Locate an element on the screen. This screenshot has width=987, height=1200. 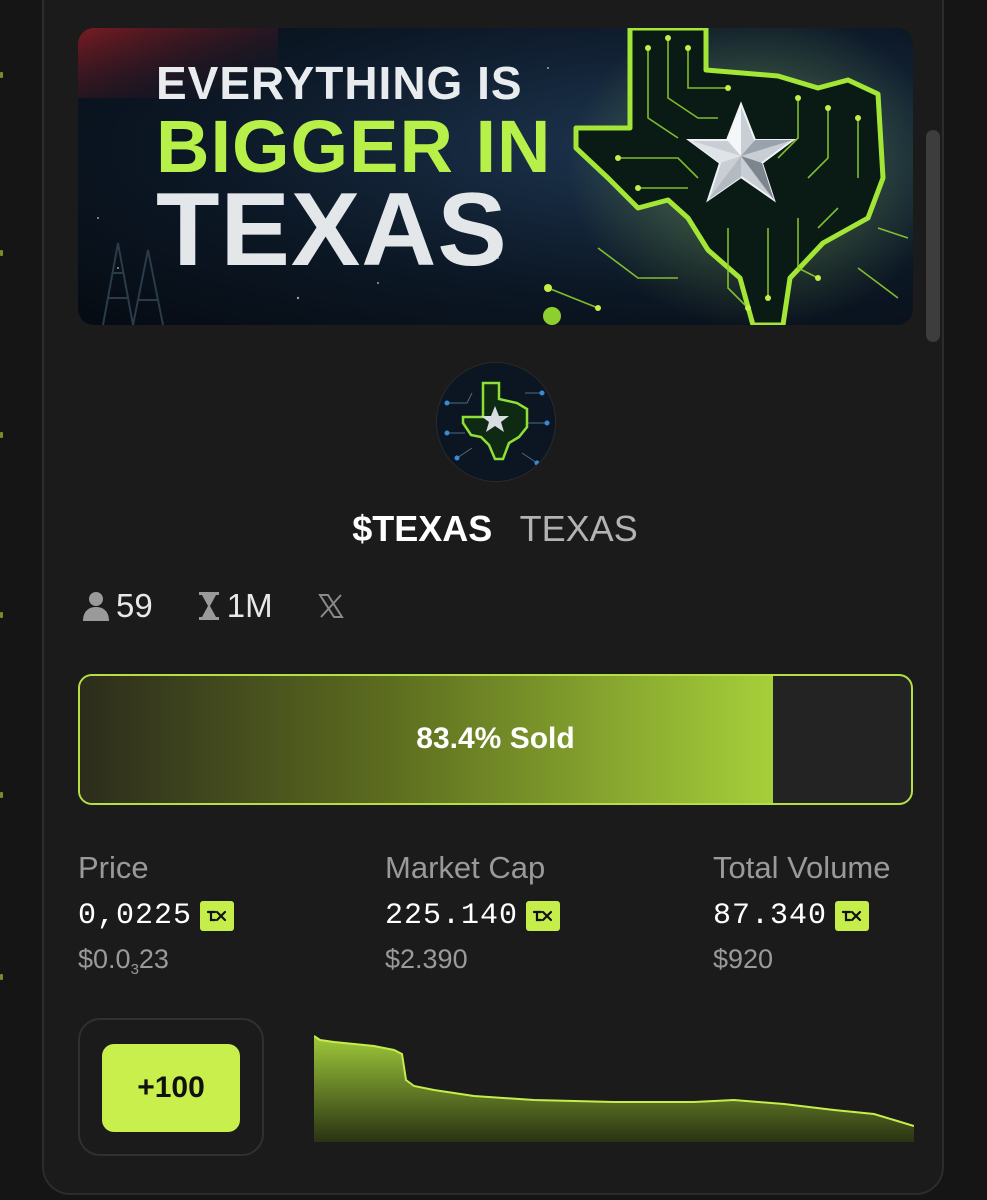
price-value: 0,0225 is located at coordinates (135, 916).